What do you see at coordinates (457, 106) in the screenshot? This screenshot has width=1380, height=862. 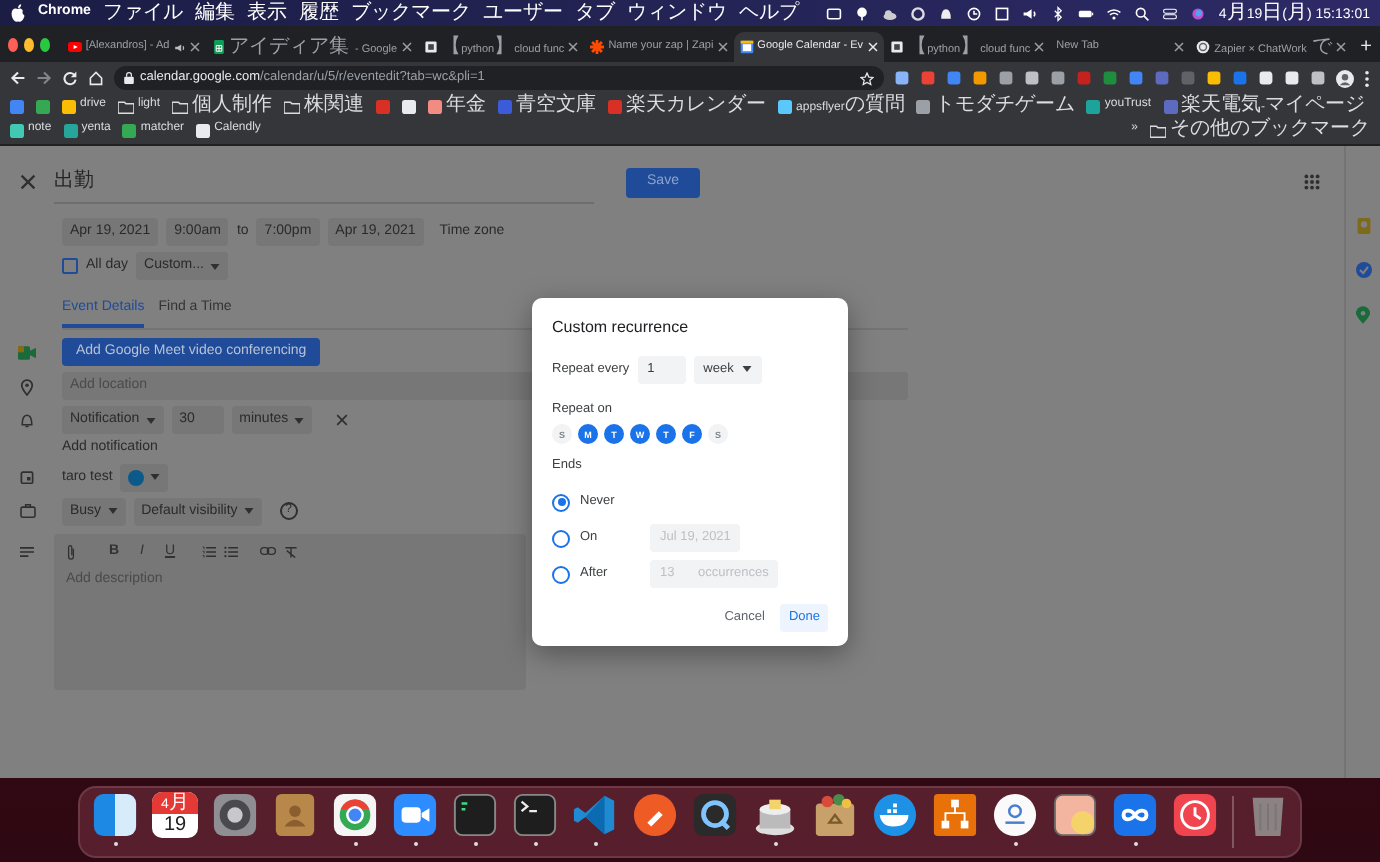 I see `bookmark: 年金` at bounding box center [457, 106].